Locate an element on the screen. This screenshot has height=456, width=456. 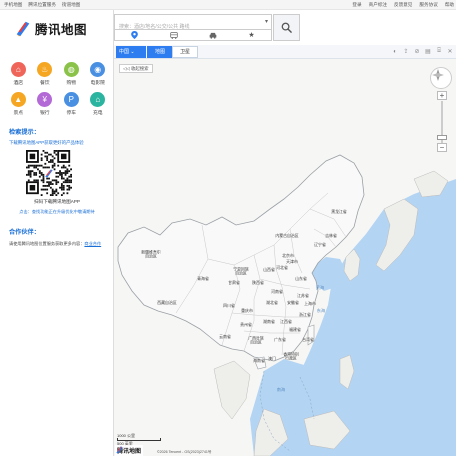
province-label: 天津市 is located at coordinates (292, 261).